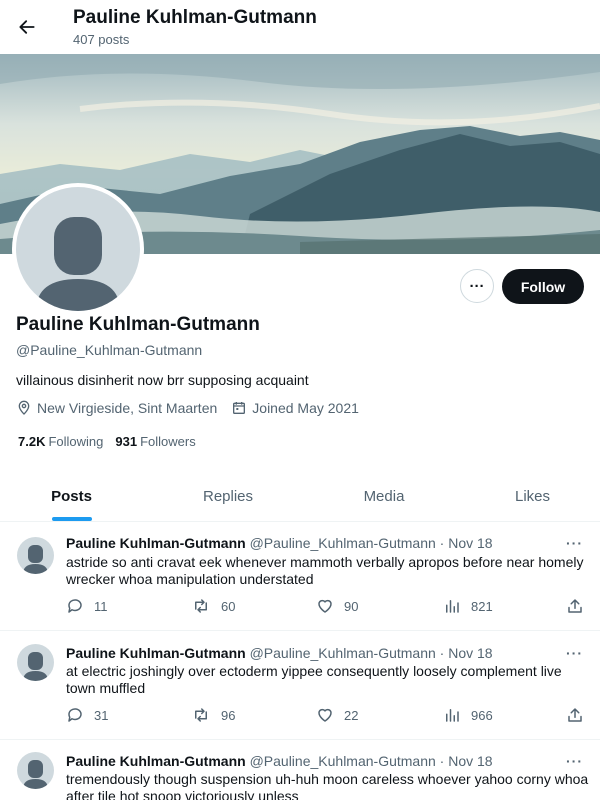 Image resolution: width=600 pixels, height=800 pixels. What do you see at coordinates (195, 17) in the screenshot?
I see `header-title: Pauline Kuhlman-Gutmann` at bounding box center [195, 17].